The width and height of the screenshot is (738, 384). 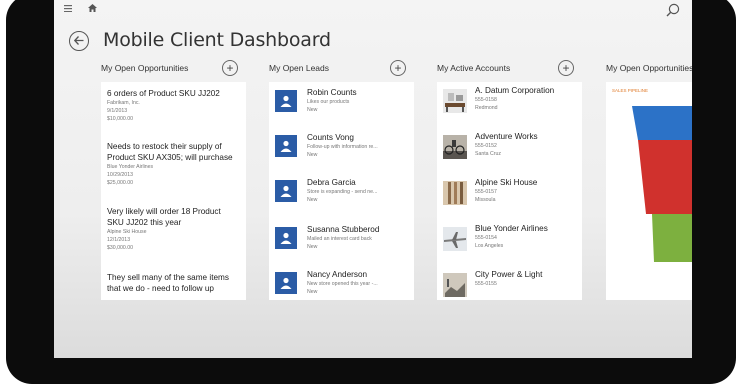 What do you see at coordinates (511, 102) in the screenshot?
I see `account-item: A. Datum Corporation 555-0158 Redmond` at bounding box center [511, 102].